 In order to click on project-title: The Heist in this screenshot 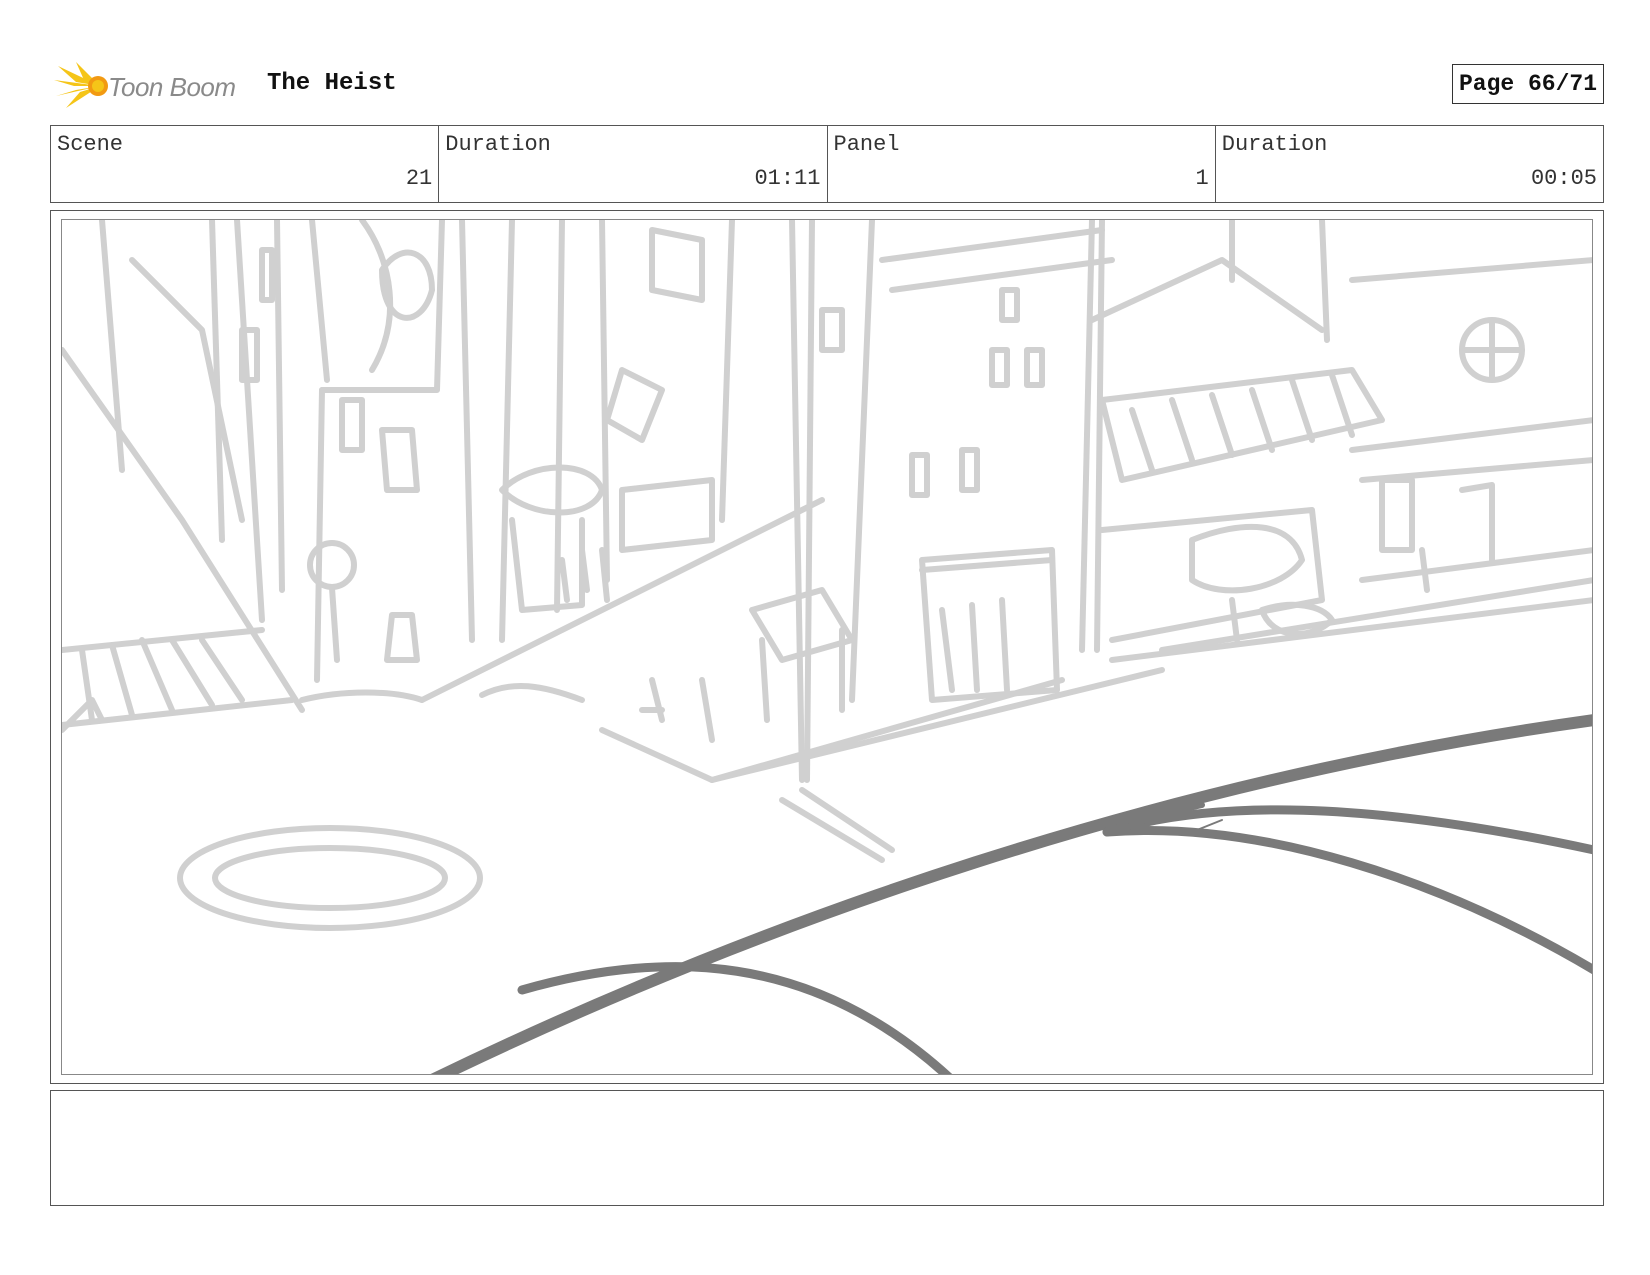, I will do `click(332, 83)`.